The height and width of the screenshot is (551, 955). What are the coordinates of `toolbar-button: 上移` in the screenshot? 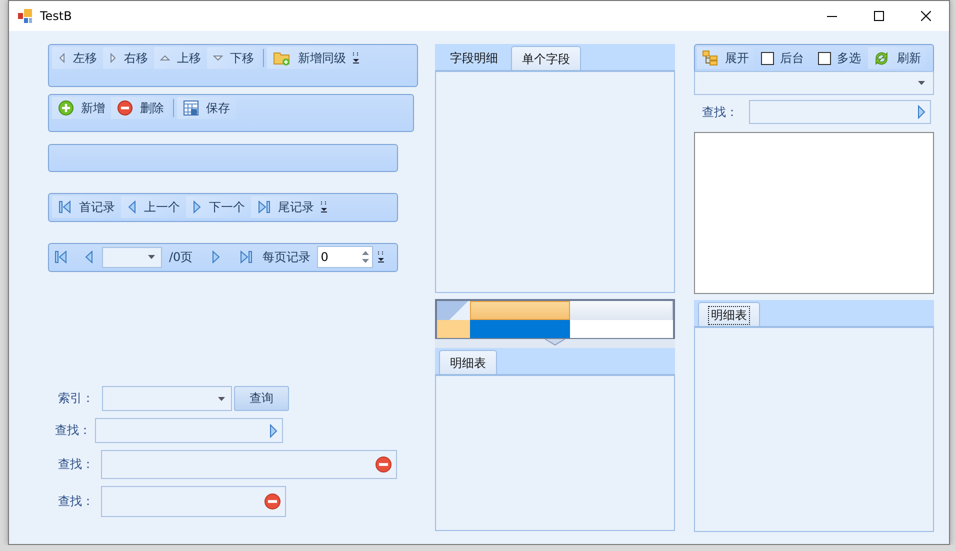 It's located at (180, 58).